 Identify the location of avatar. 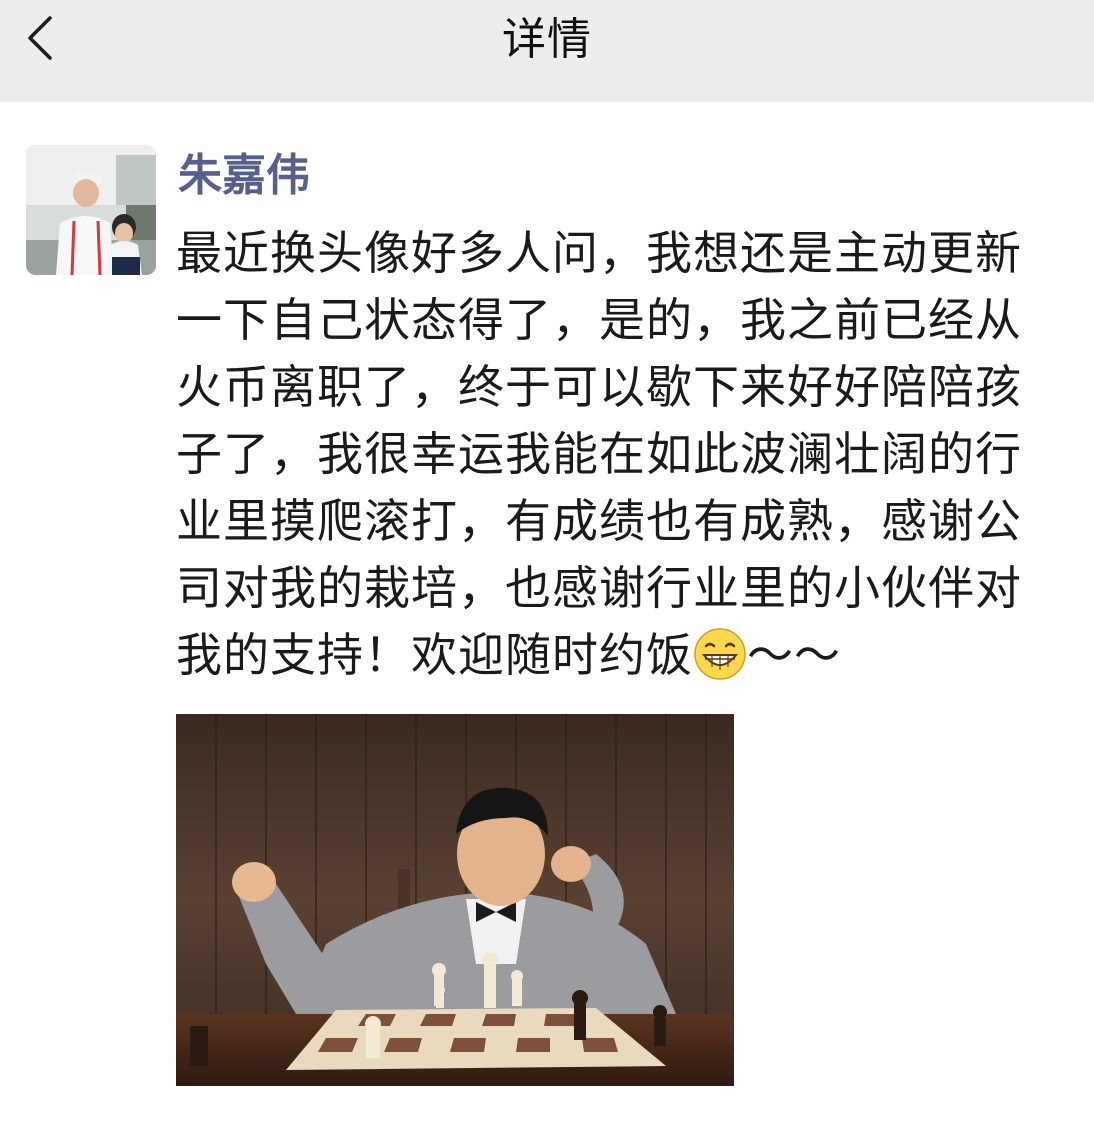
(91, 210).